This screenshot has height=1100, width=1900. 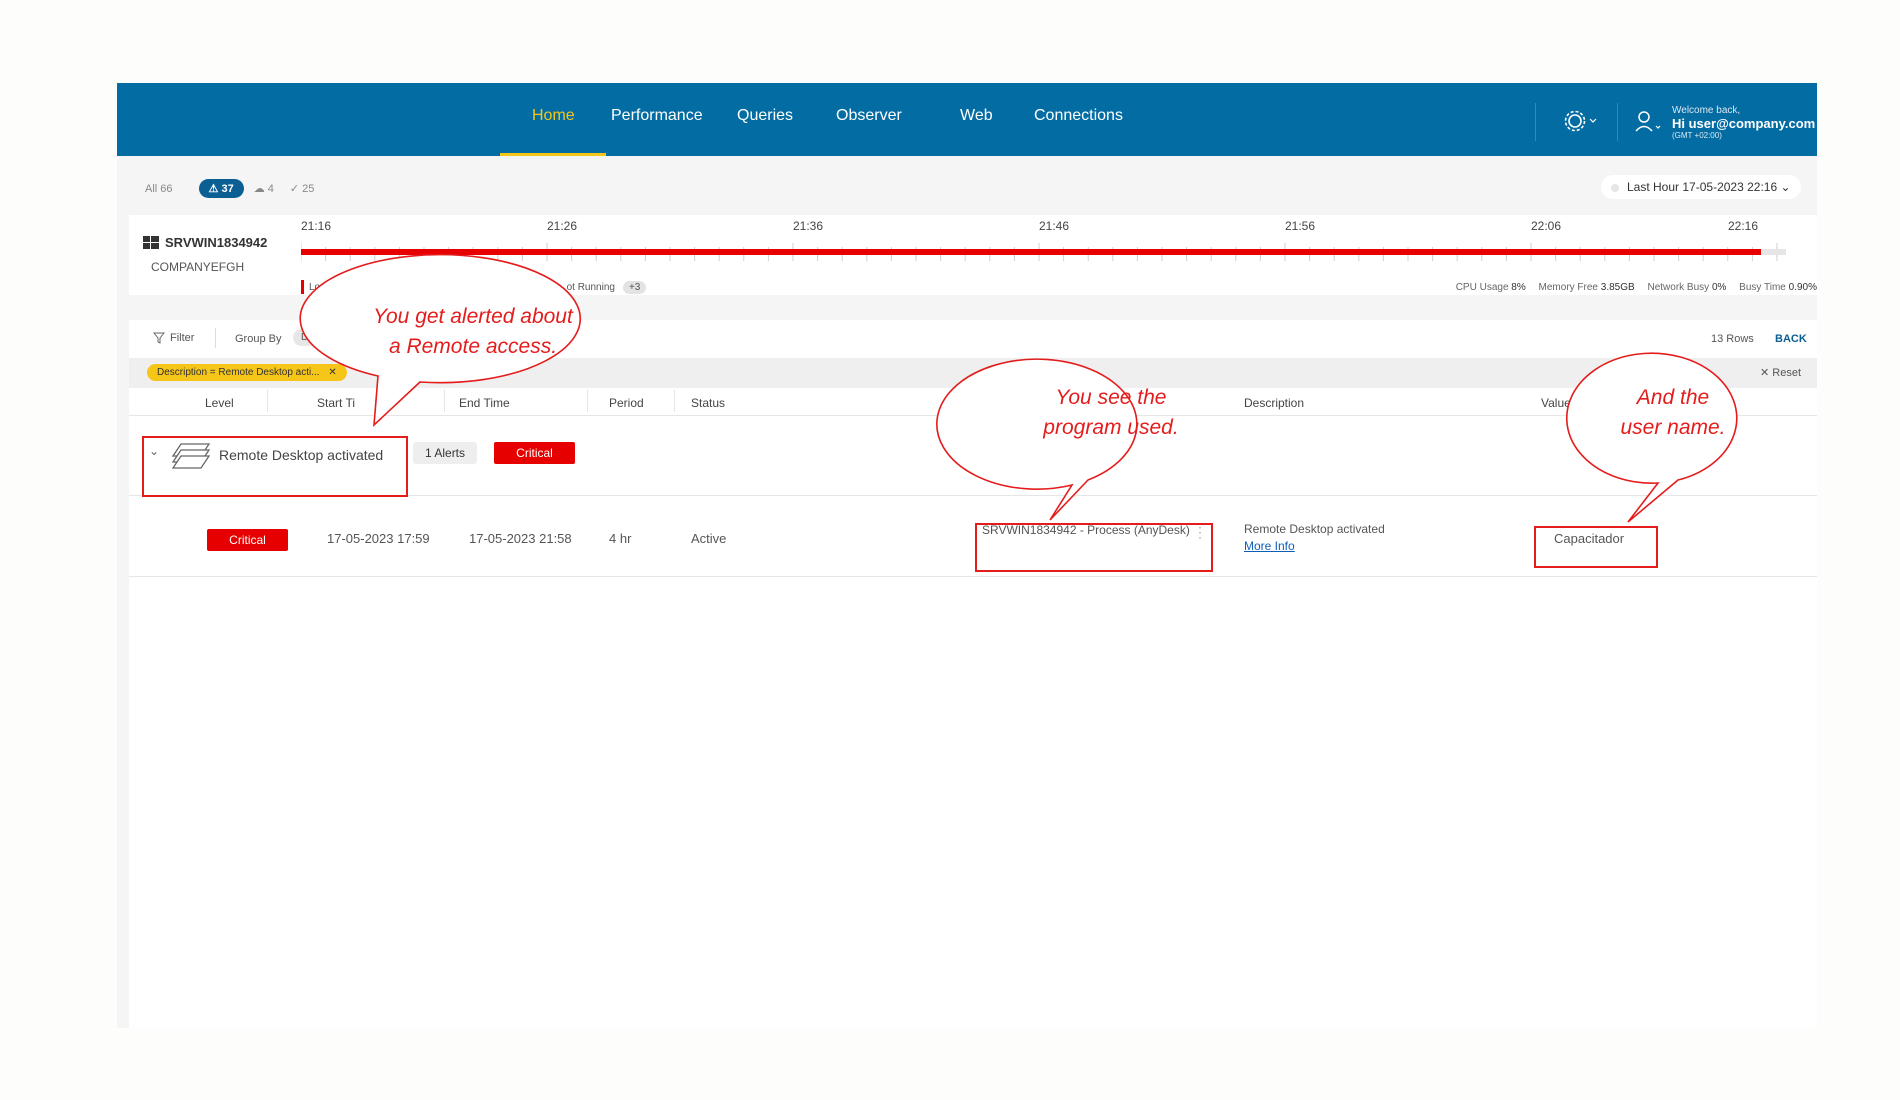 I want to click on callout-program-line1: You see the, so click(x=1111, y=397).